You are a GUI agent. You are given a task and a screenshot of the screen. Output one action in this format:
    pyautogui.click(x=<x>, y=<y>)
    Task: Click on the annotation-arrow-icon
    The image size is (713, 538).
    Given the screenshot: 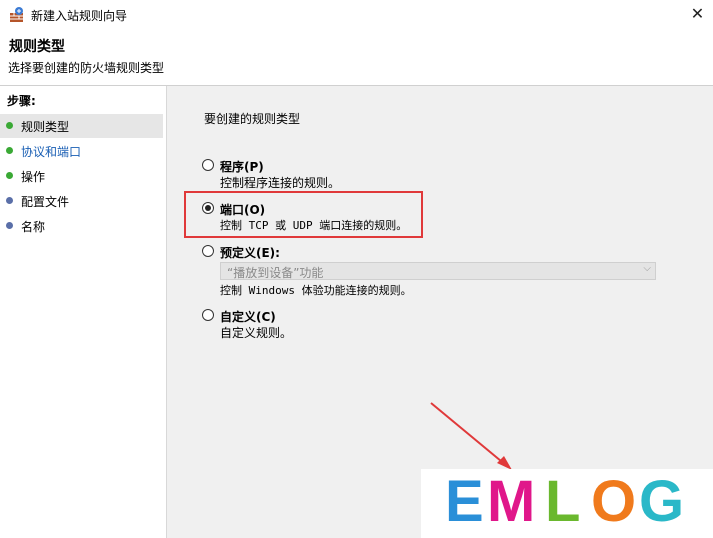 What is the action you would take?
    pyautogui.click(x=471, y=436)
    